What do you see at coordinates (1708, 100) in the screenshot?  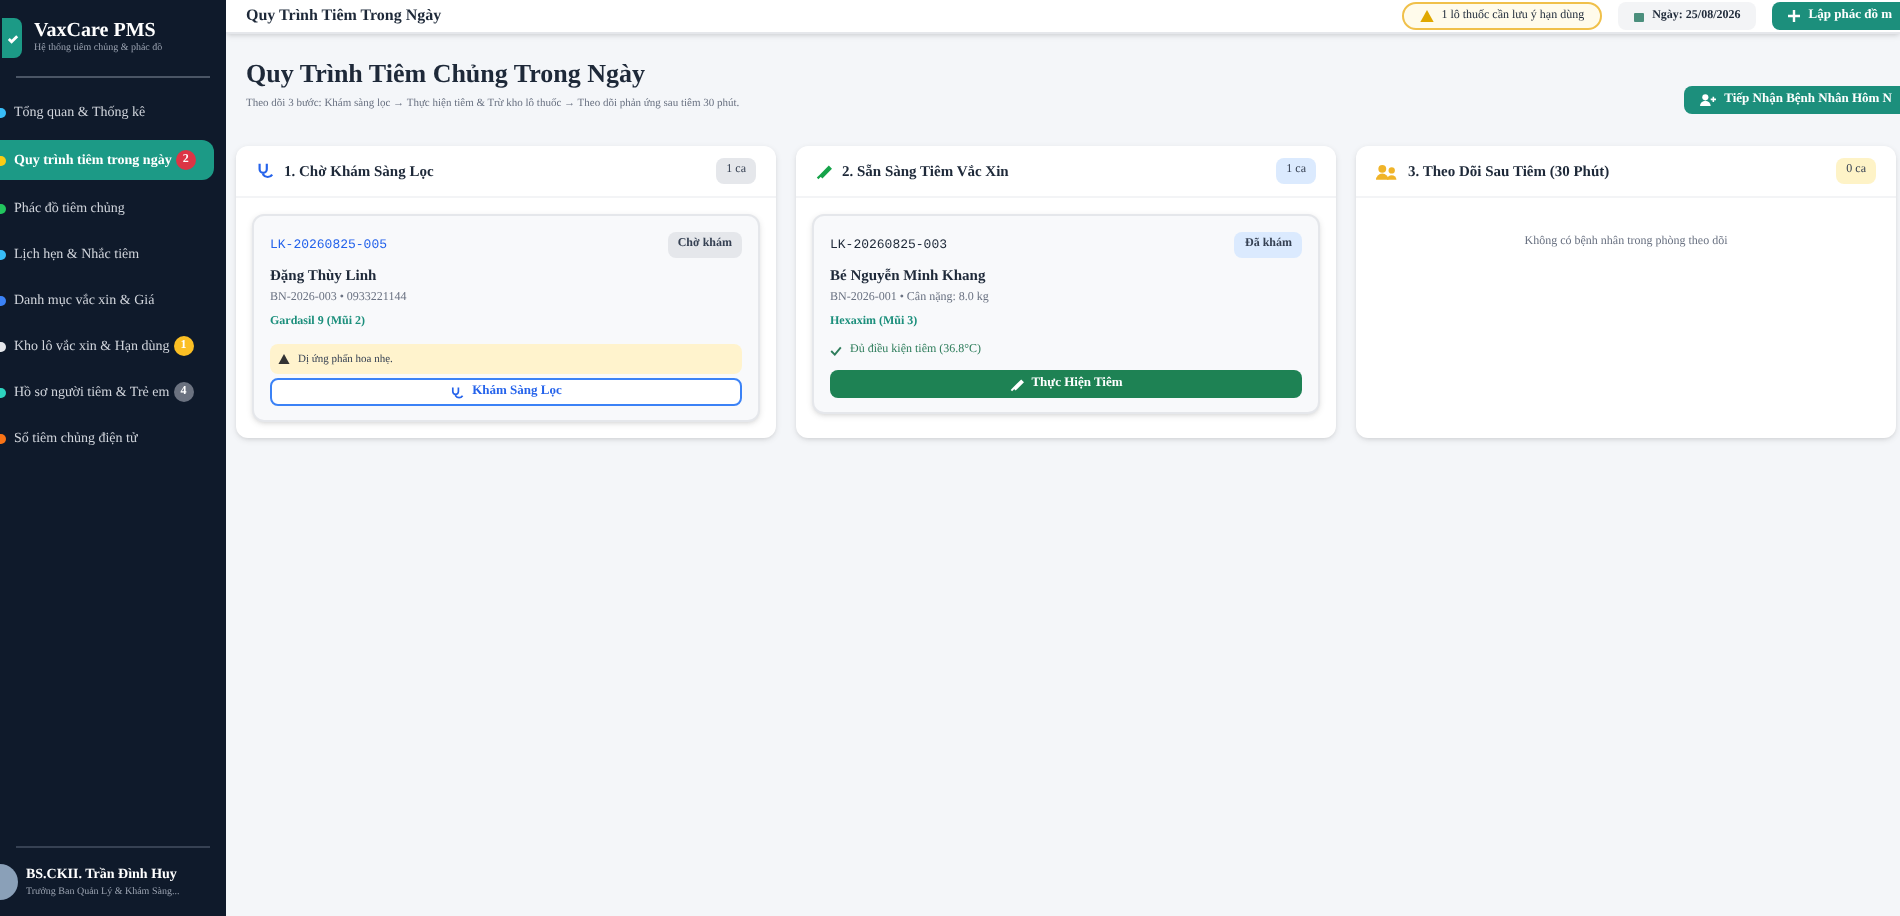 I see `user-plus-icon` at bounding box center [1708, 100].